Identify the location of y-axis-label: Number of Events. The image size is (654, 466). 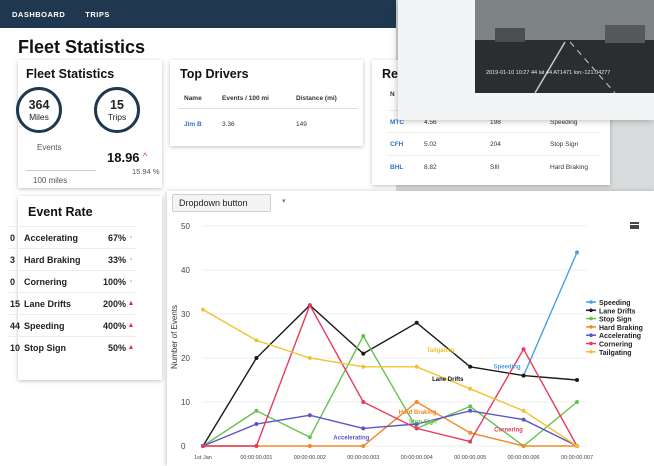
(174, 337).